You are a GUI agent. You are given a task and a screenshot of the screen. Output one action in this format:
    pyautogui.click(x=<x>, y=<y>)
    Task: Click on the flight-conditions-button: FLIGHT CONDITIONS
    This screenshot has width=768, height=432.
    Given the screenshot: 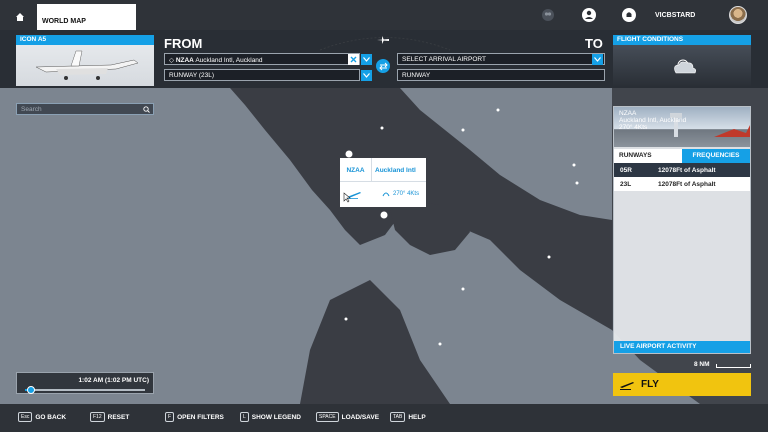 What is the action you would take?
    pyautogui.click(x=682, y=60)
    